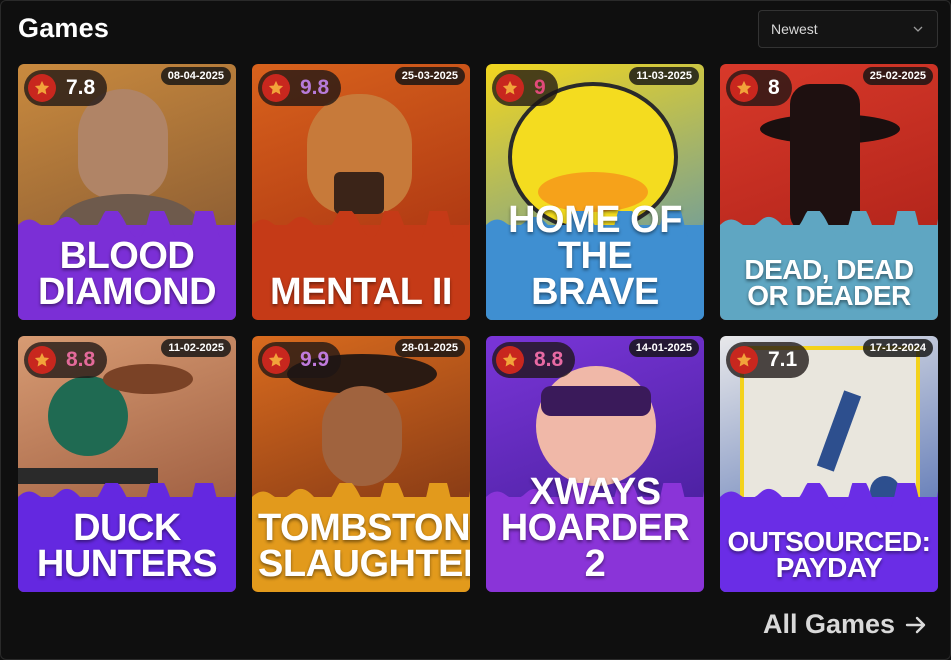 This screenshot has height=660, width=951. I want to click on release-date: 14-01-2025, so click(663, 348).